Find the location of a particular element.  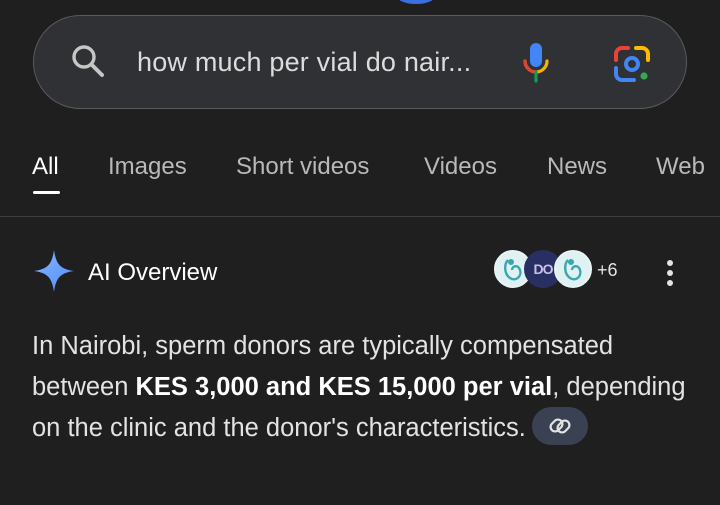

source-favicon is located at coordinates (573, 269).